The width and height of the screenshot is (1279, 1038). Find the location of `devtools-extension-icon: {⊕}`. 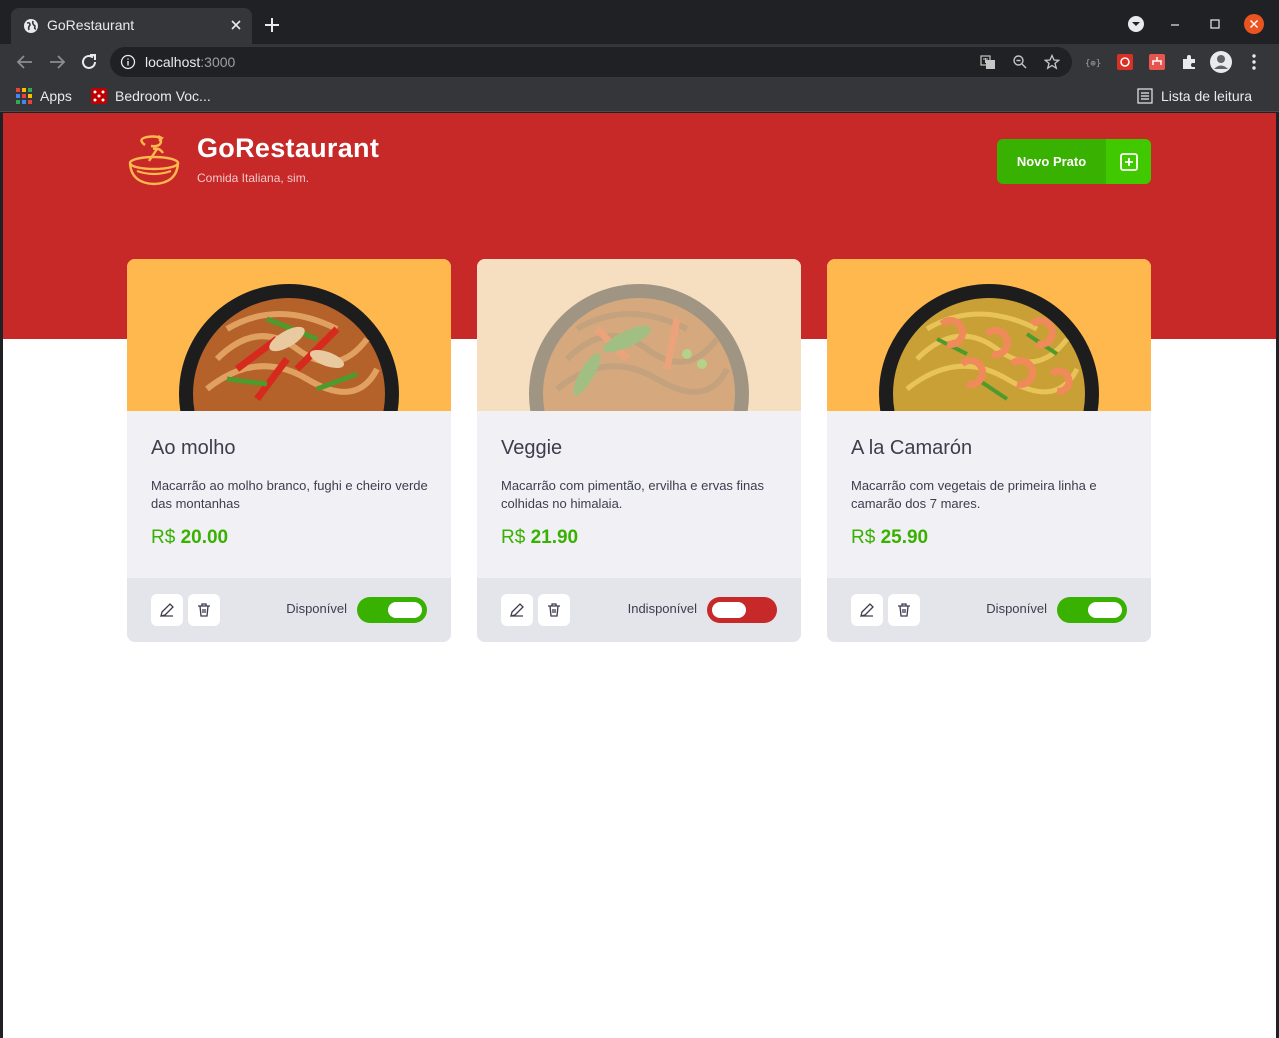

devtools-extension-icon: {⊕} is located at coordinates (1093, 62).